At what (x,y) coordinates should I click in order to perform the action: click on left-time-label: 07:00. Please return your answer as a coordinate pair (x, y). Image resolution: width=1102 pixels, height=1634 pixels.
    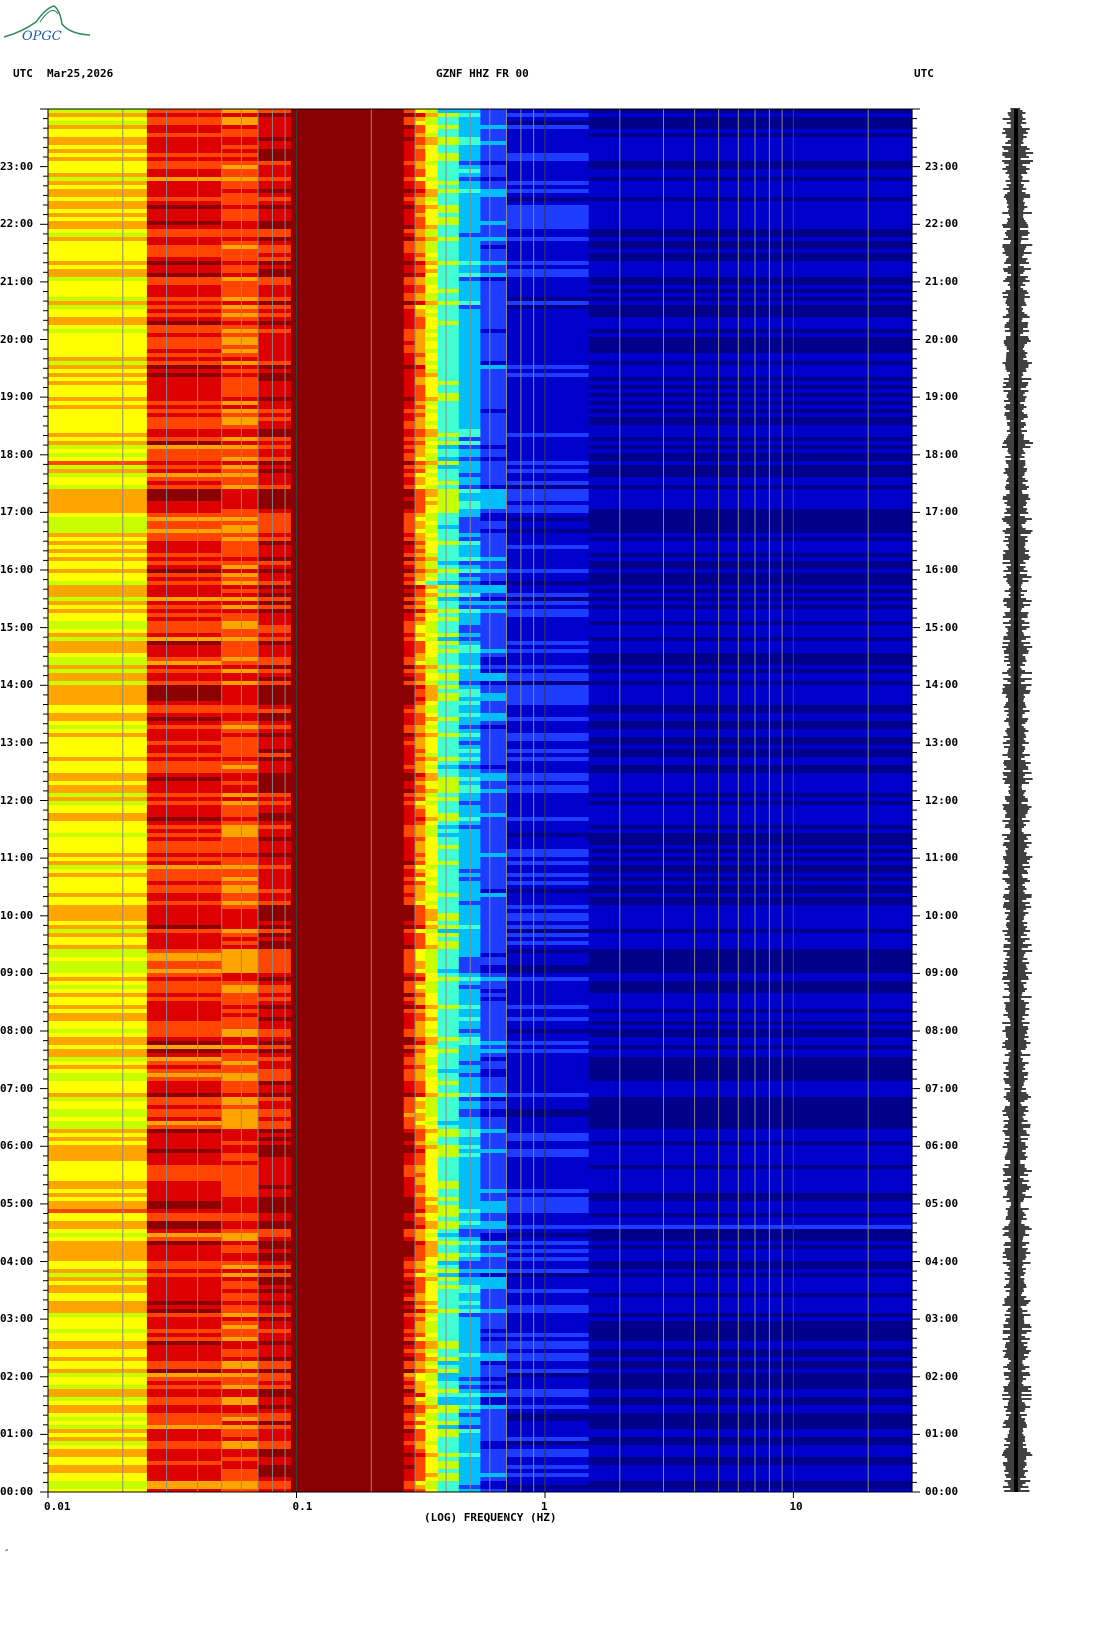
    Looking at the image, I should click on (17, 1088).